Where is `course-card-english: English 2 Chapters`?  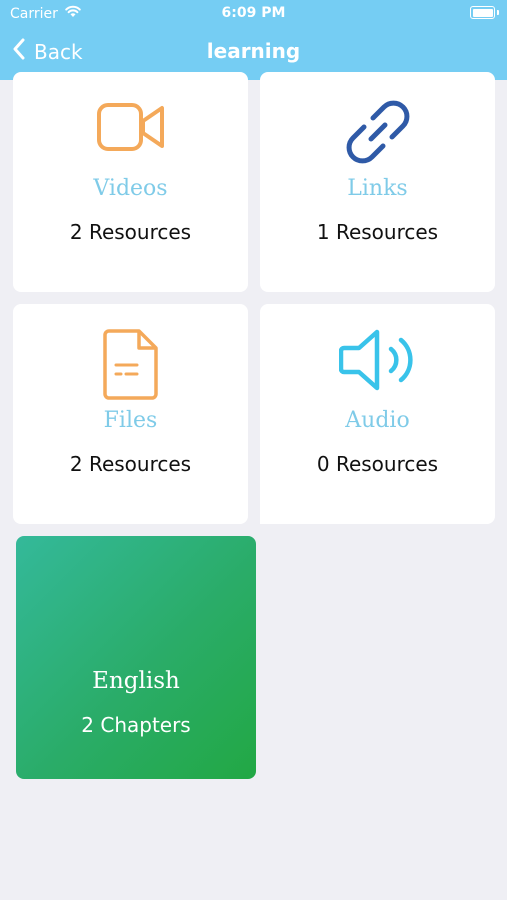 course-card-english: English 2 Chapters is located at coordinates (136, 657).